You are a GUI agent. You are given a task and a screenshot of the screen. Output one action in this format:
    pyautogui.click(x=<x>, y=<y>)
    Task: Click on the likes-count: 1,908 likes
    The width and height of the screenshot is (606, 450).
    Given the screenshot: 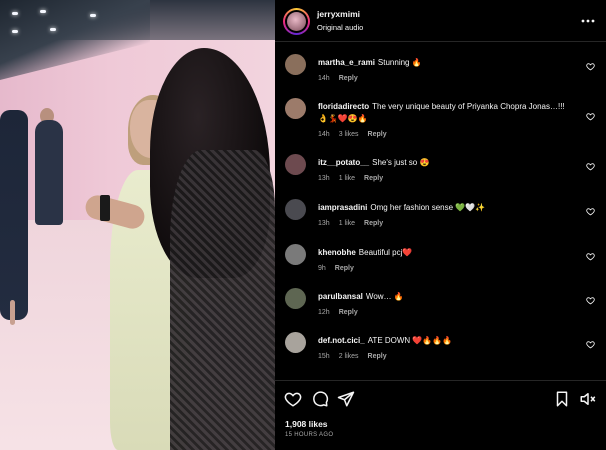 What is the action you would take?
    pyautogui.click(x=306, y=424)
    